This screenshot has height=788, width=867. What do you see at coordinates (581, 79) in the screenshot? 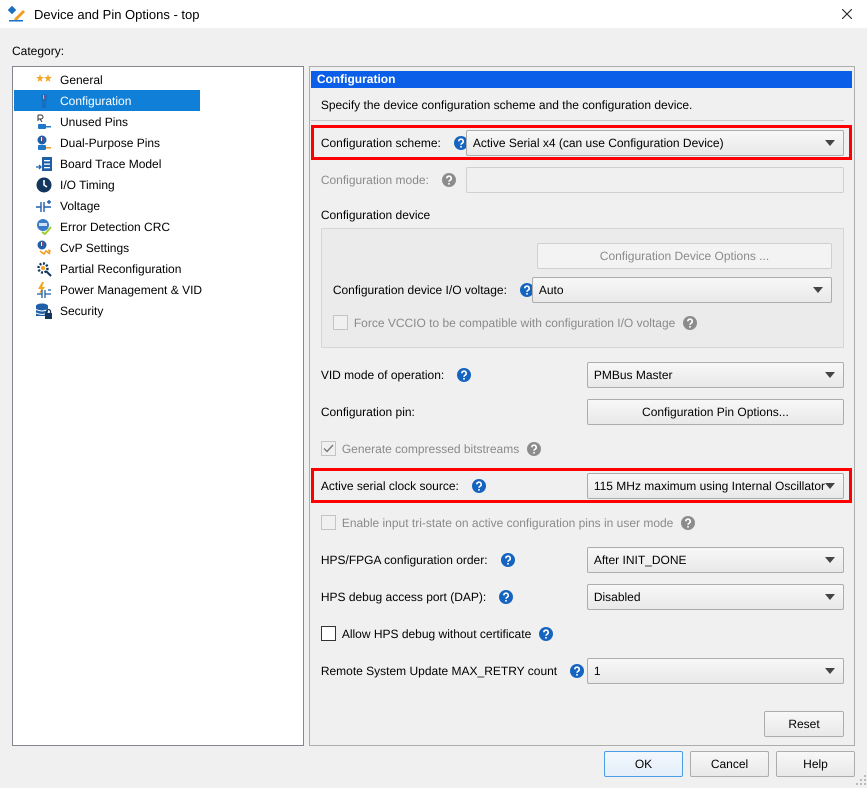
I see `panel-header: Configuration` at bounding box center [581, 79].